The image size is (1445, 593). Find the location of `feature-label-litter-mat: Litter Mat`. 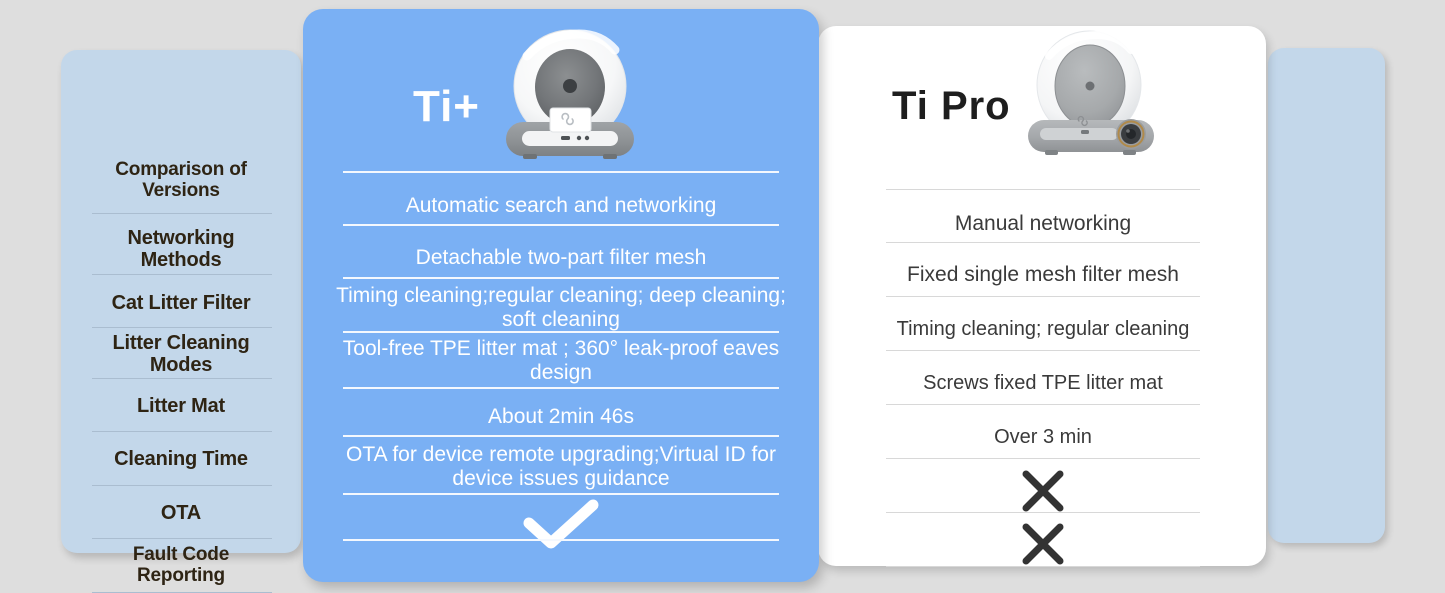

feature-label-litter-mat: Litter Mat is located at coordinates (180, 405).